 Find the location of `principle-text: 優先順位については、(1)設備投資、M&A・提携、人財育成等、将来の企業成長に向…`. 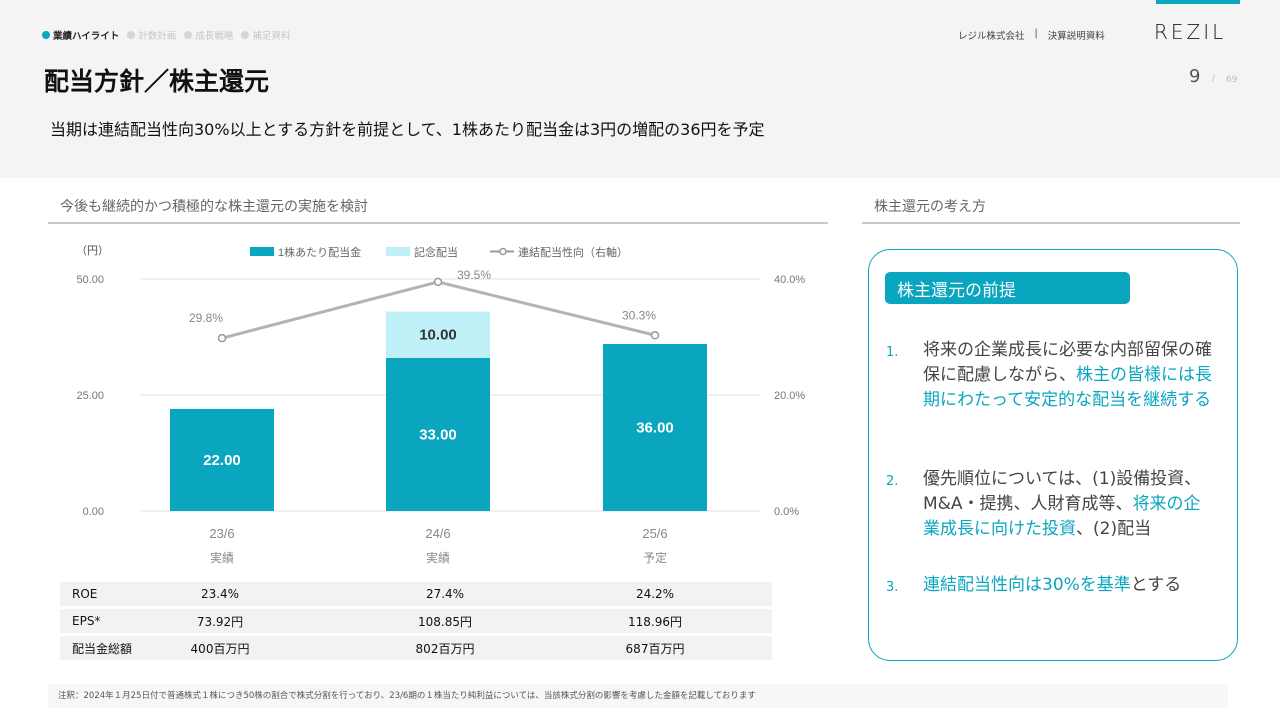

principle-text: 優先順位については、(1)設備投資、M&A・提携、人財育成等、将来の企業成長に向… is located at coordinates (1068, 504).